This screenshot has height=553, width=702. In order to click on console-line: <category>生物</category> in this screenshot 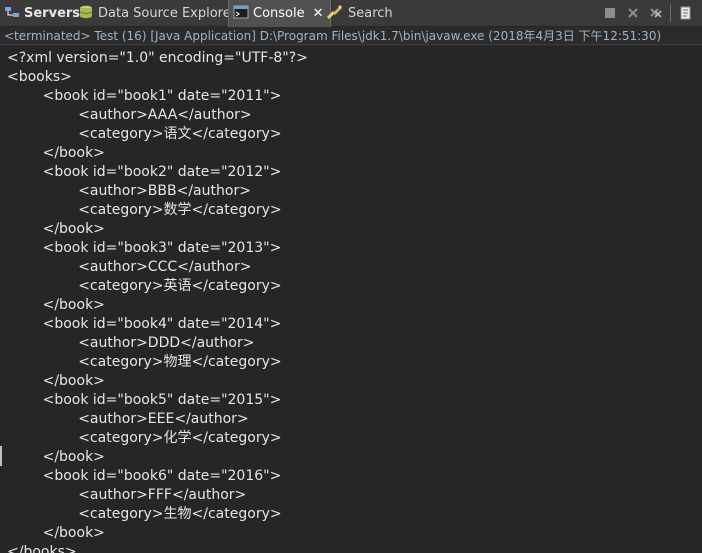, I will do `click(144, 514)`.